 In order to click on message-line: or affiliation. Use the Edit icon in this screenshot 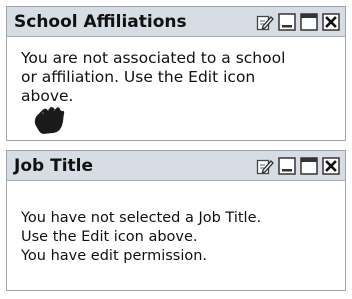, I will do `click(138, 77)`.